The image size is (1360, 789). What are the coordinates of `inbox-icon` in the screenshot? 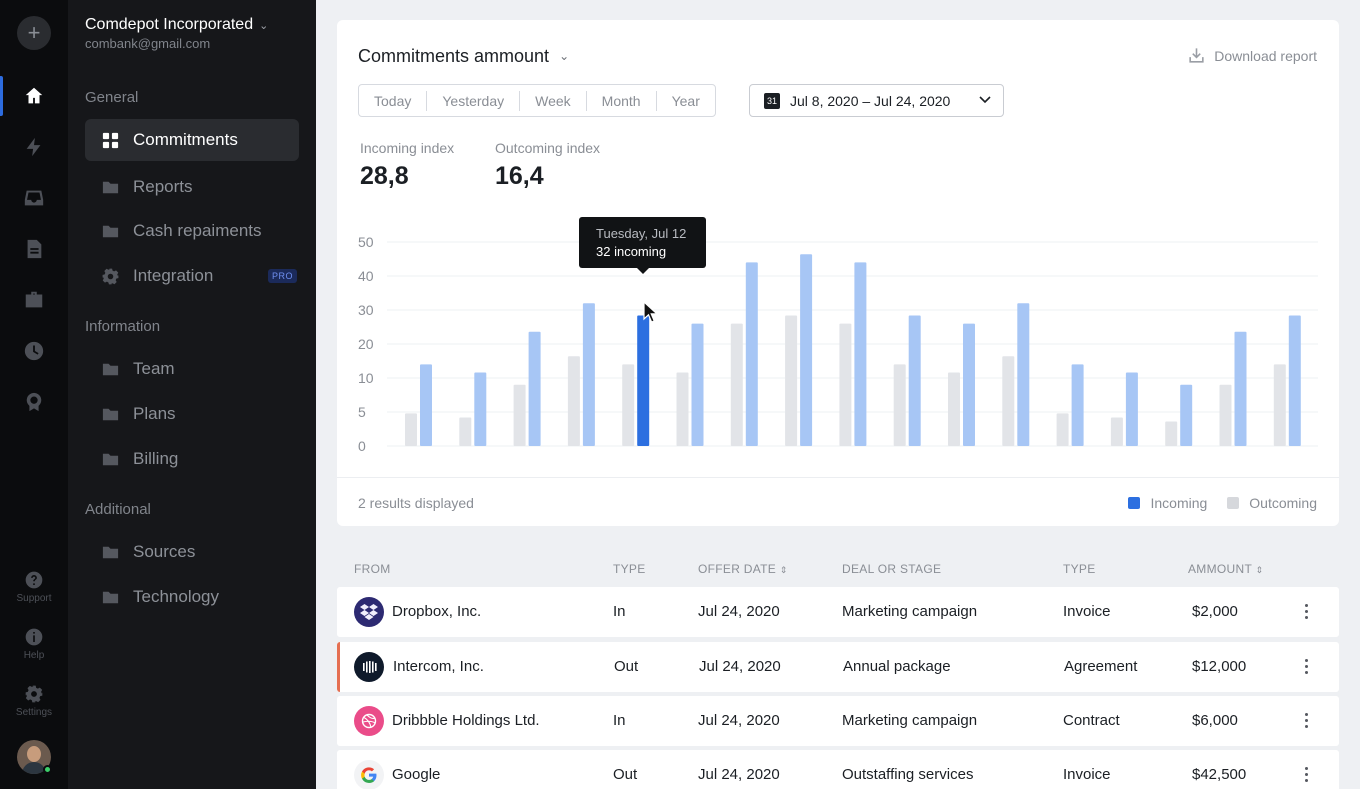 It's located at (34, 198).